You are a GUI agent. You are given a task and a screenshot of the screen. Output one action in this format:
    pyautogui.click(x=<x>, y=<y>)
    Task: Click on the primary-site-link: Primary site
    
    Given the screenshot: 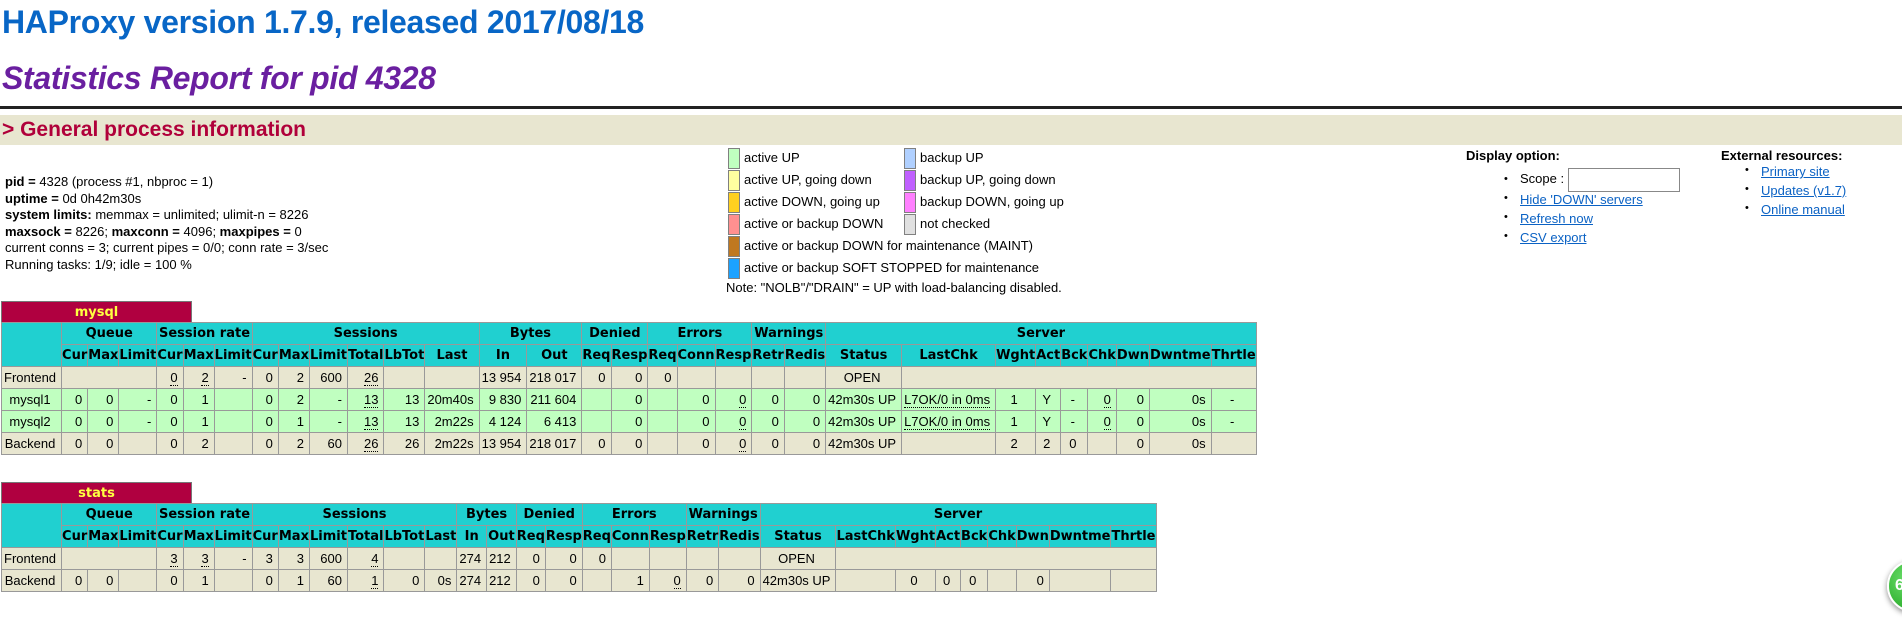 What is the action you would take?
    pyautogui.click(x=1795, y=171)
    